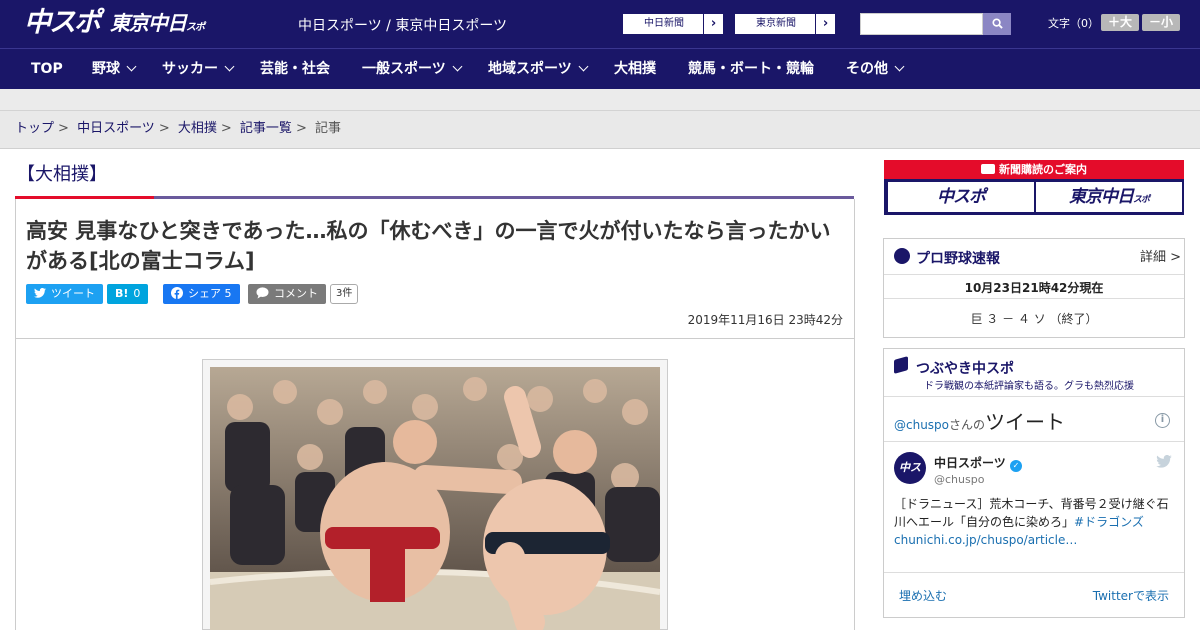 The width and height of the screenshot is (1200, 630). Describe the element at coordinates (1101, 197) in the screenshot. I see `subscribe-tokyo-text: 東京中日` at that location.